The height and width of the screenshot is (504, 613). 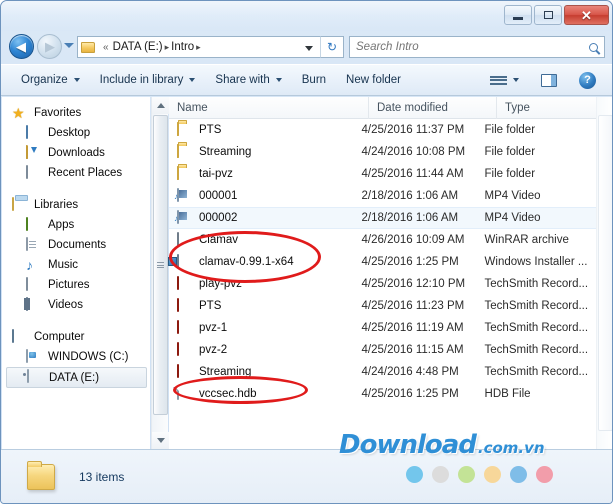 I want to click on file-date: 2/18/2016 1:06 AM, so click(x=410, y=196).